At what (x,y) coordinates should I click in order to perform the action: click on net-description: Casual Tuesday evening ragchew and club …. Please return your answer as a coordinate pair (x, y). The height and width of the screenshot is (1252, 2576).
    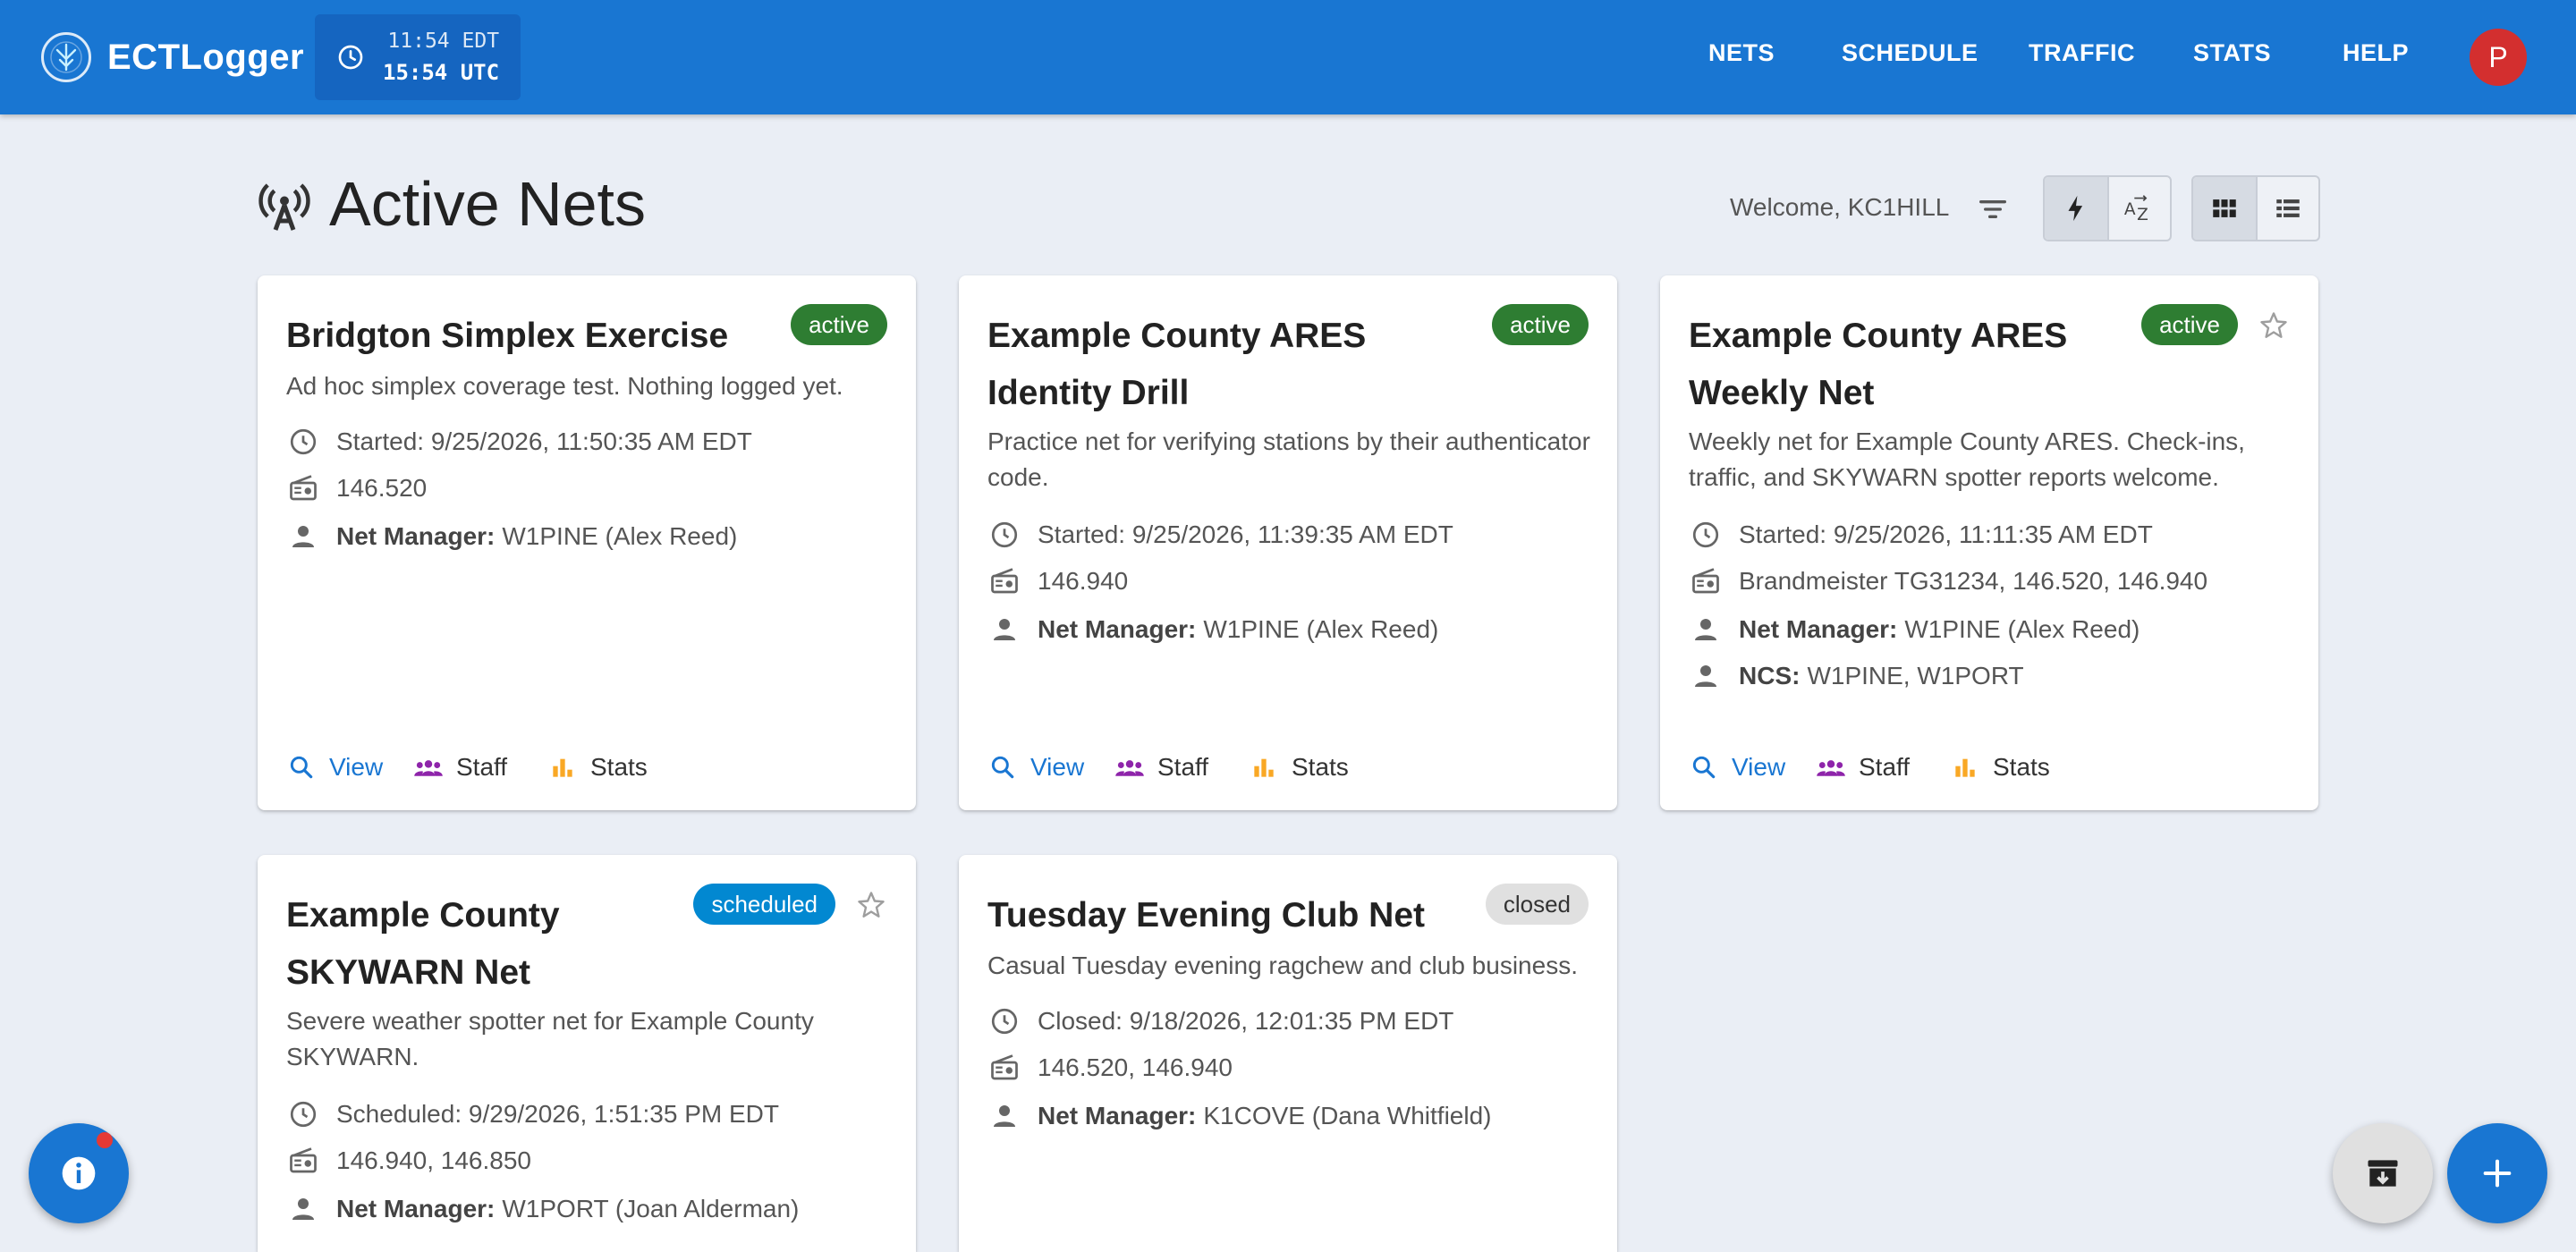
    Looking at the image, I should click on (1282, 965).